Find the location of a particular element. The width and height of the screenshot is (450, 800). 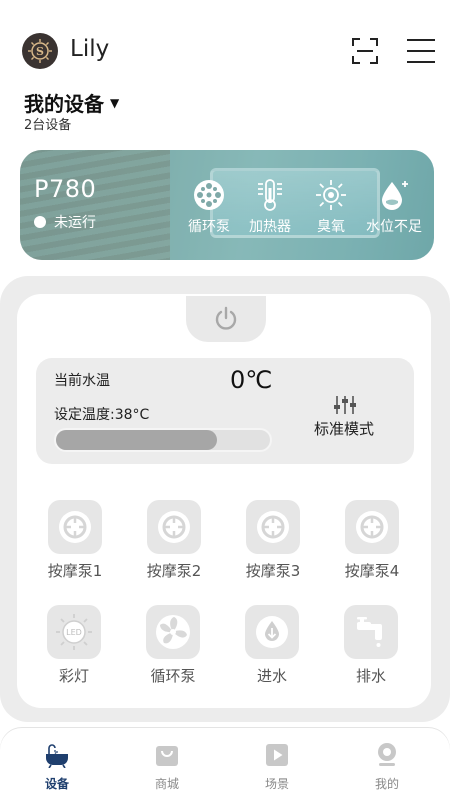

massage-pump-1-button: 按摩泵1 is located at coordinates (75, 540).